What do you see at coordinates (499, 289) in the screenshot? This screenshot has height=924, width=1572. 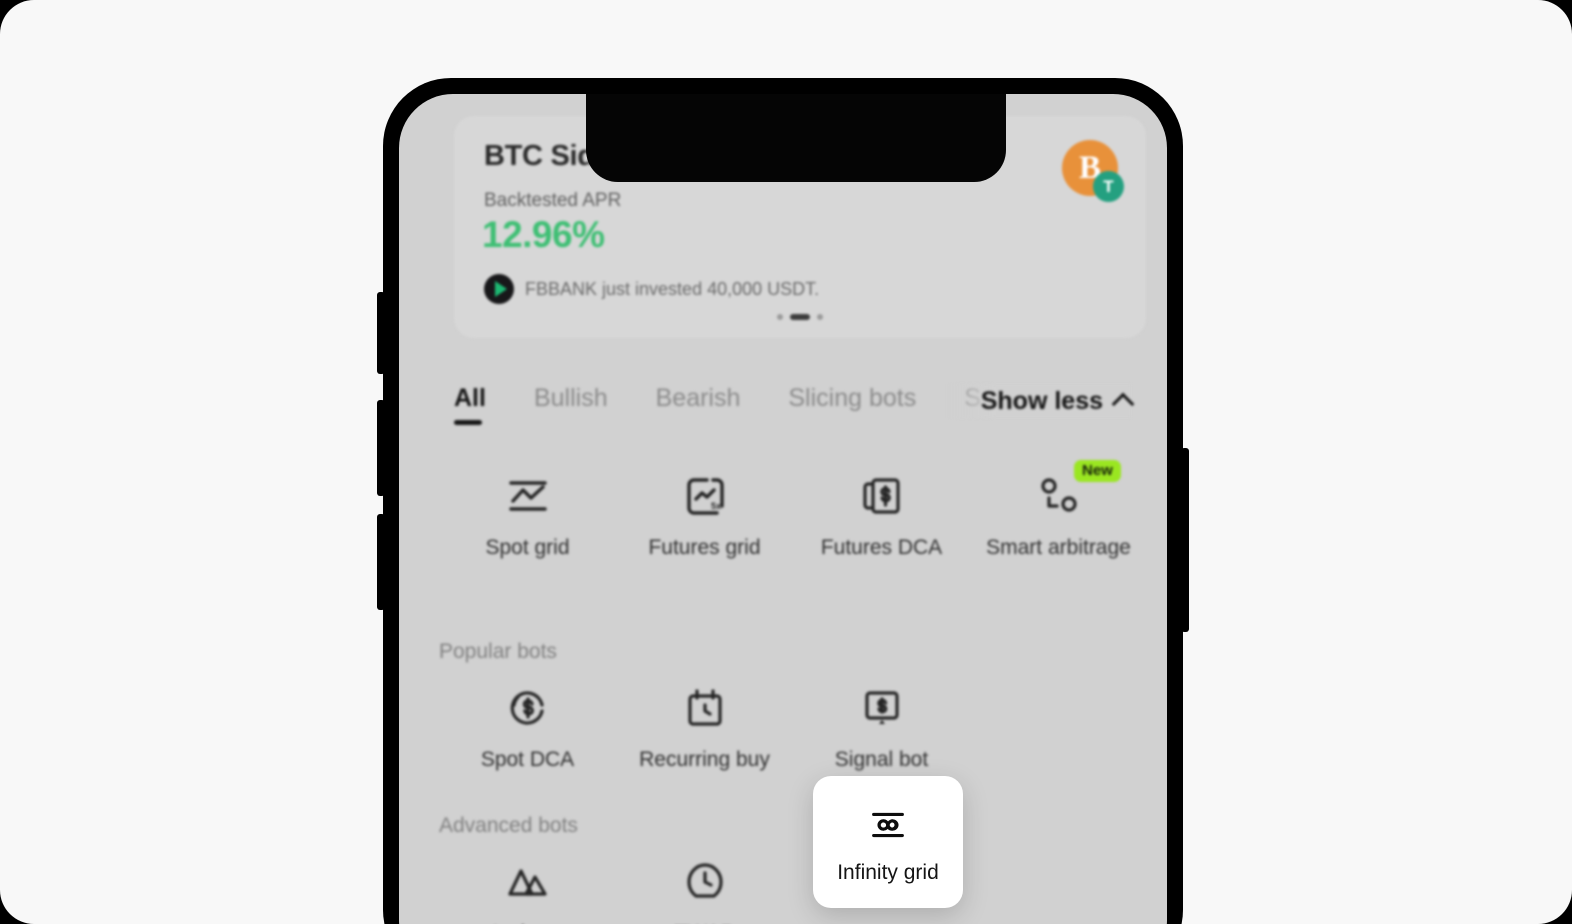 I see `play-avatar-icon` at bounding box center [499, 289].